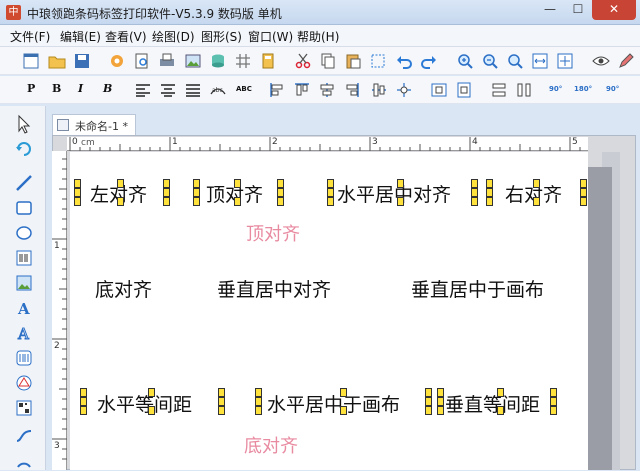 The height and width of the screenshot is (471, 640). I want to click on document-tab: 未命名-1 *, so click(94, 124).